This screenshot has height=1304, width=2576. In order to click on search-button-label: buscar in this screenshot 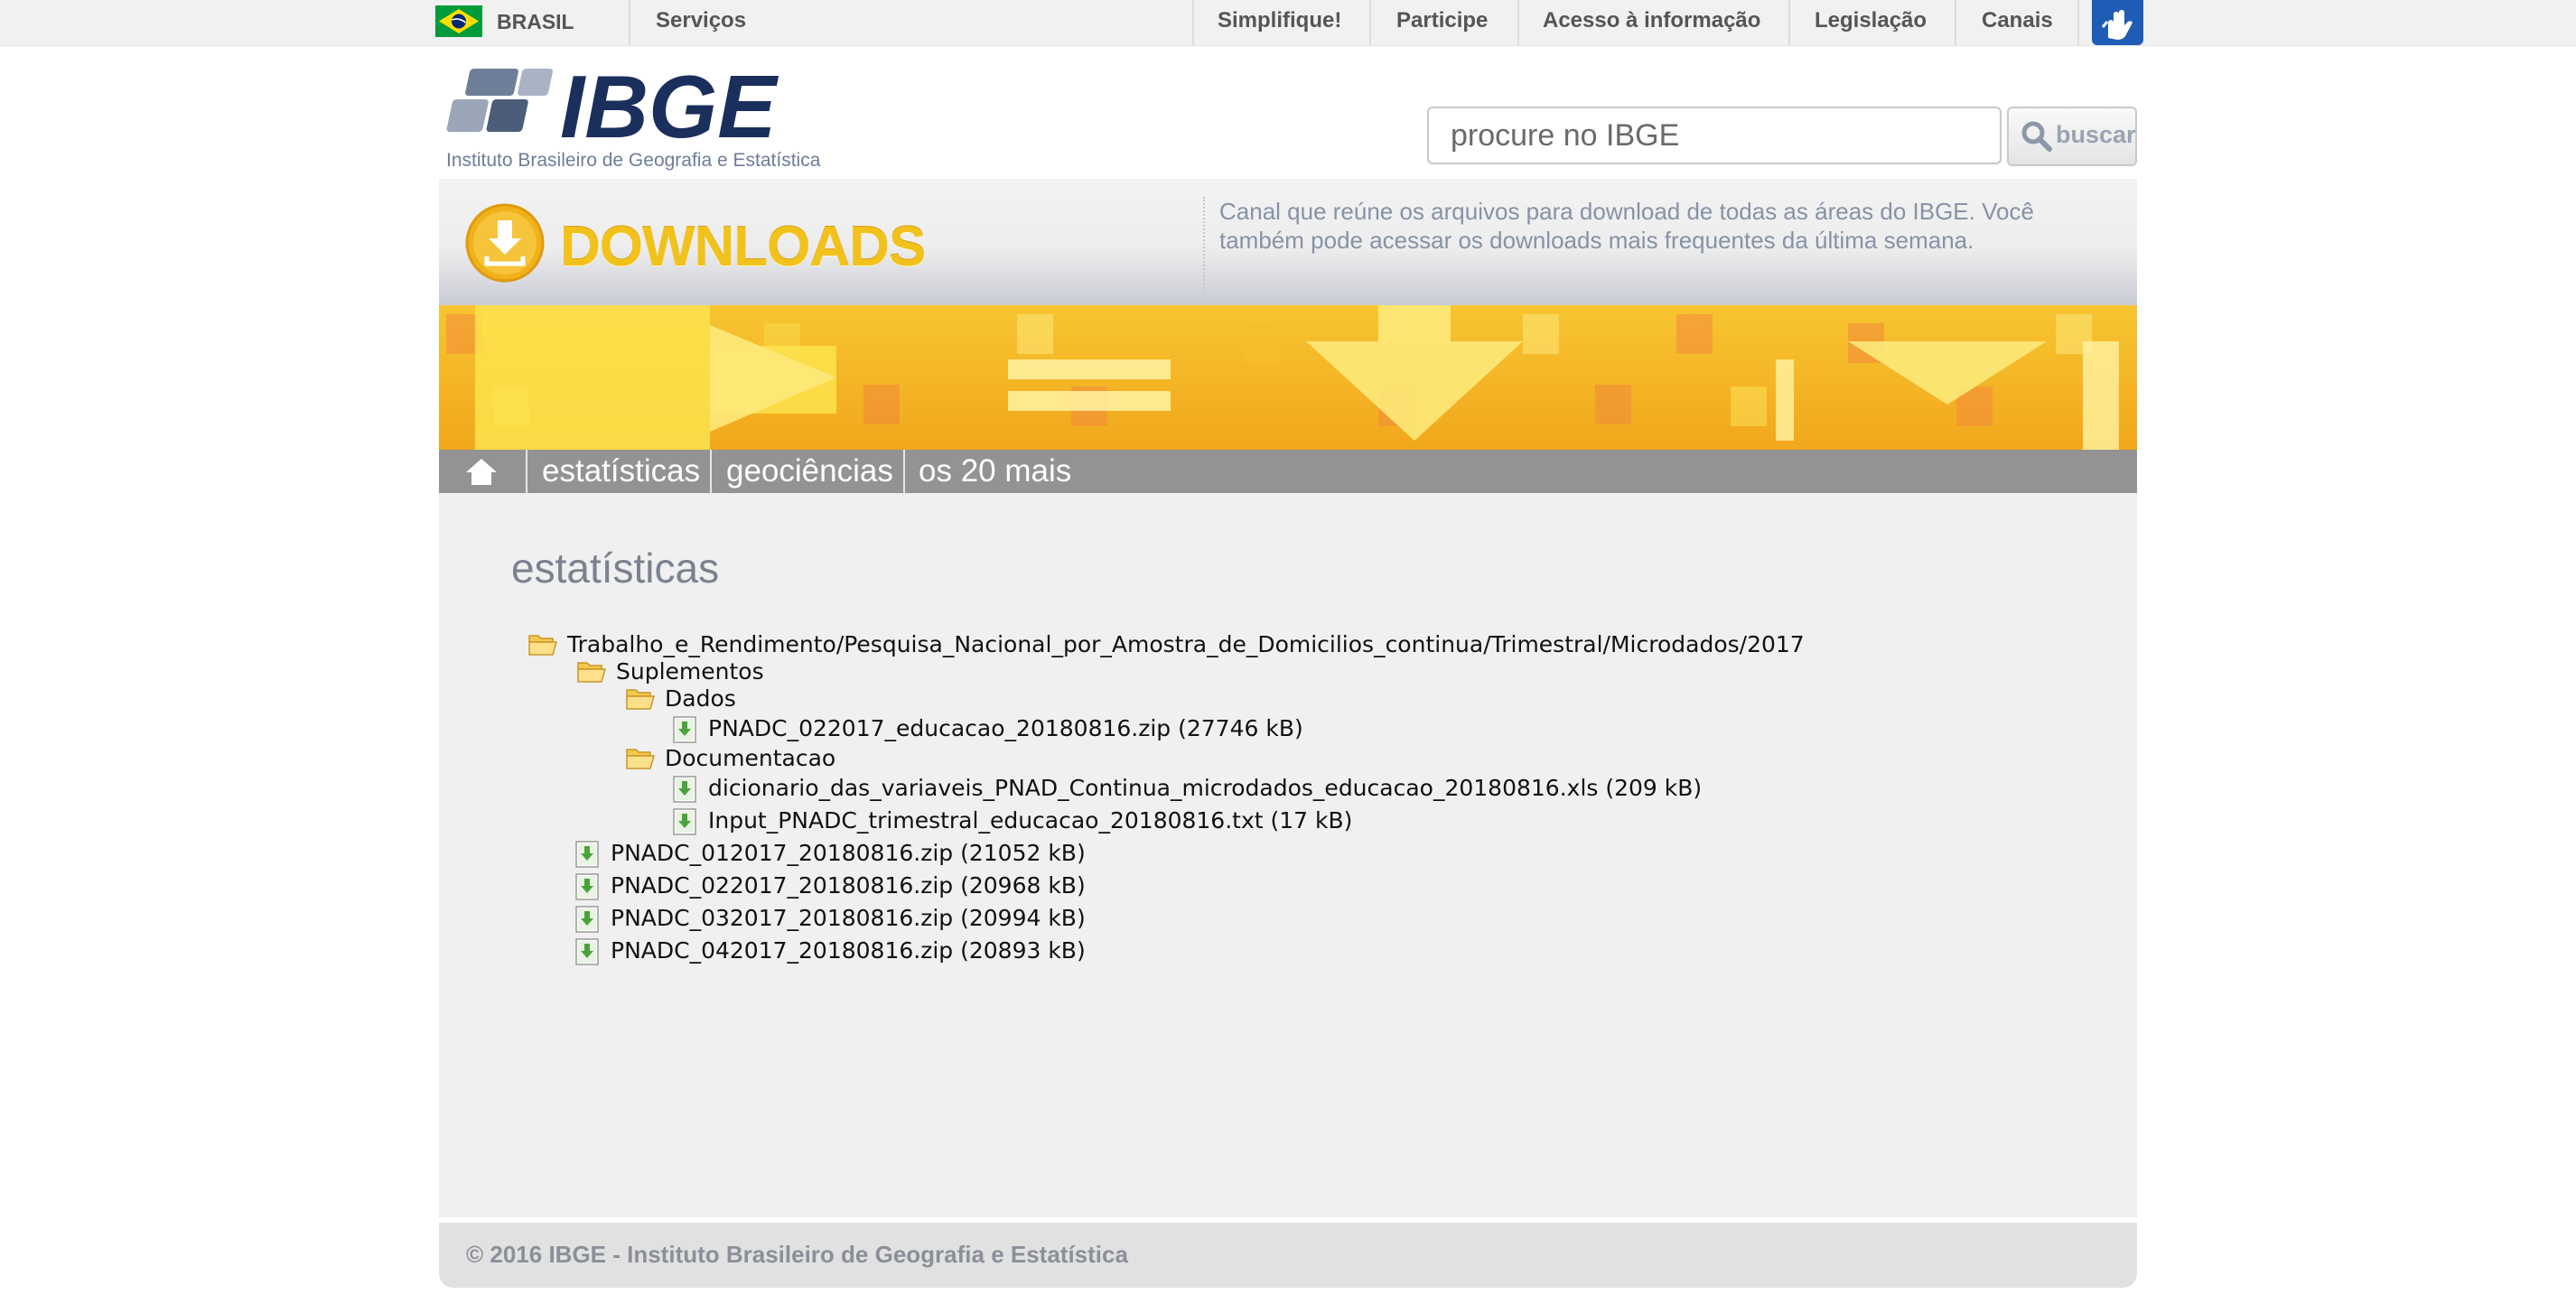, I will do `click(2096, 134)`.